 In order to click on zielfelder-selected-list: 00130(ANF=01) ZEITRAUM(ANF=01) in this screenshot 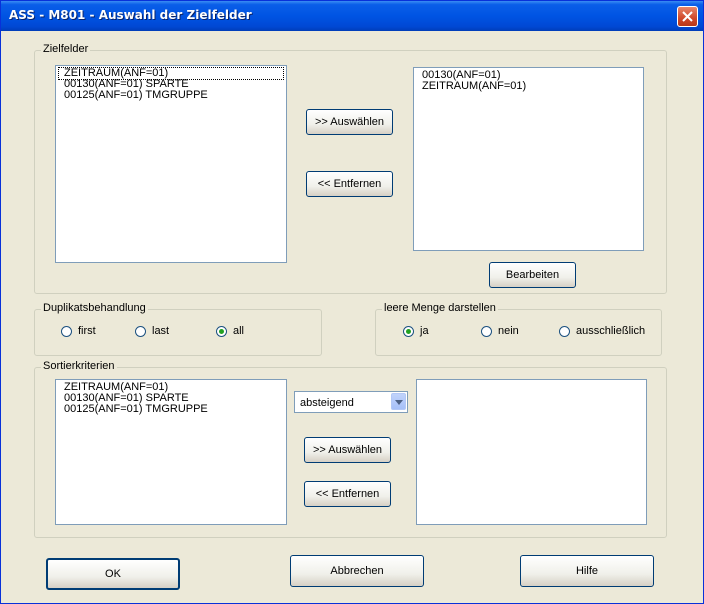, I will do `click(528, 159)`.